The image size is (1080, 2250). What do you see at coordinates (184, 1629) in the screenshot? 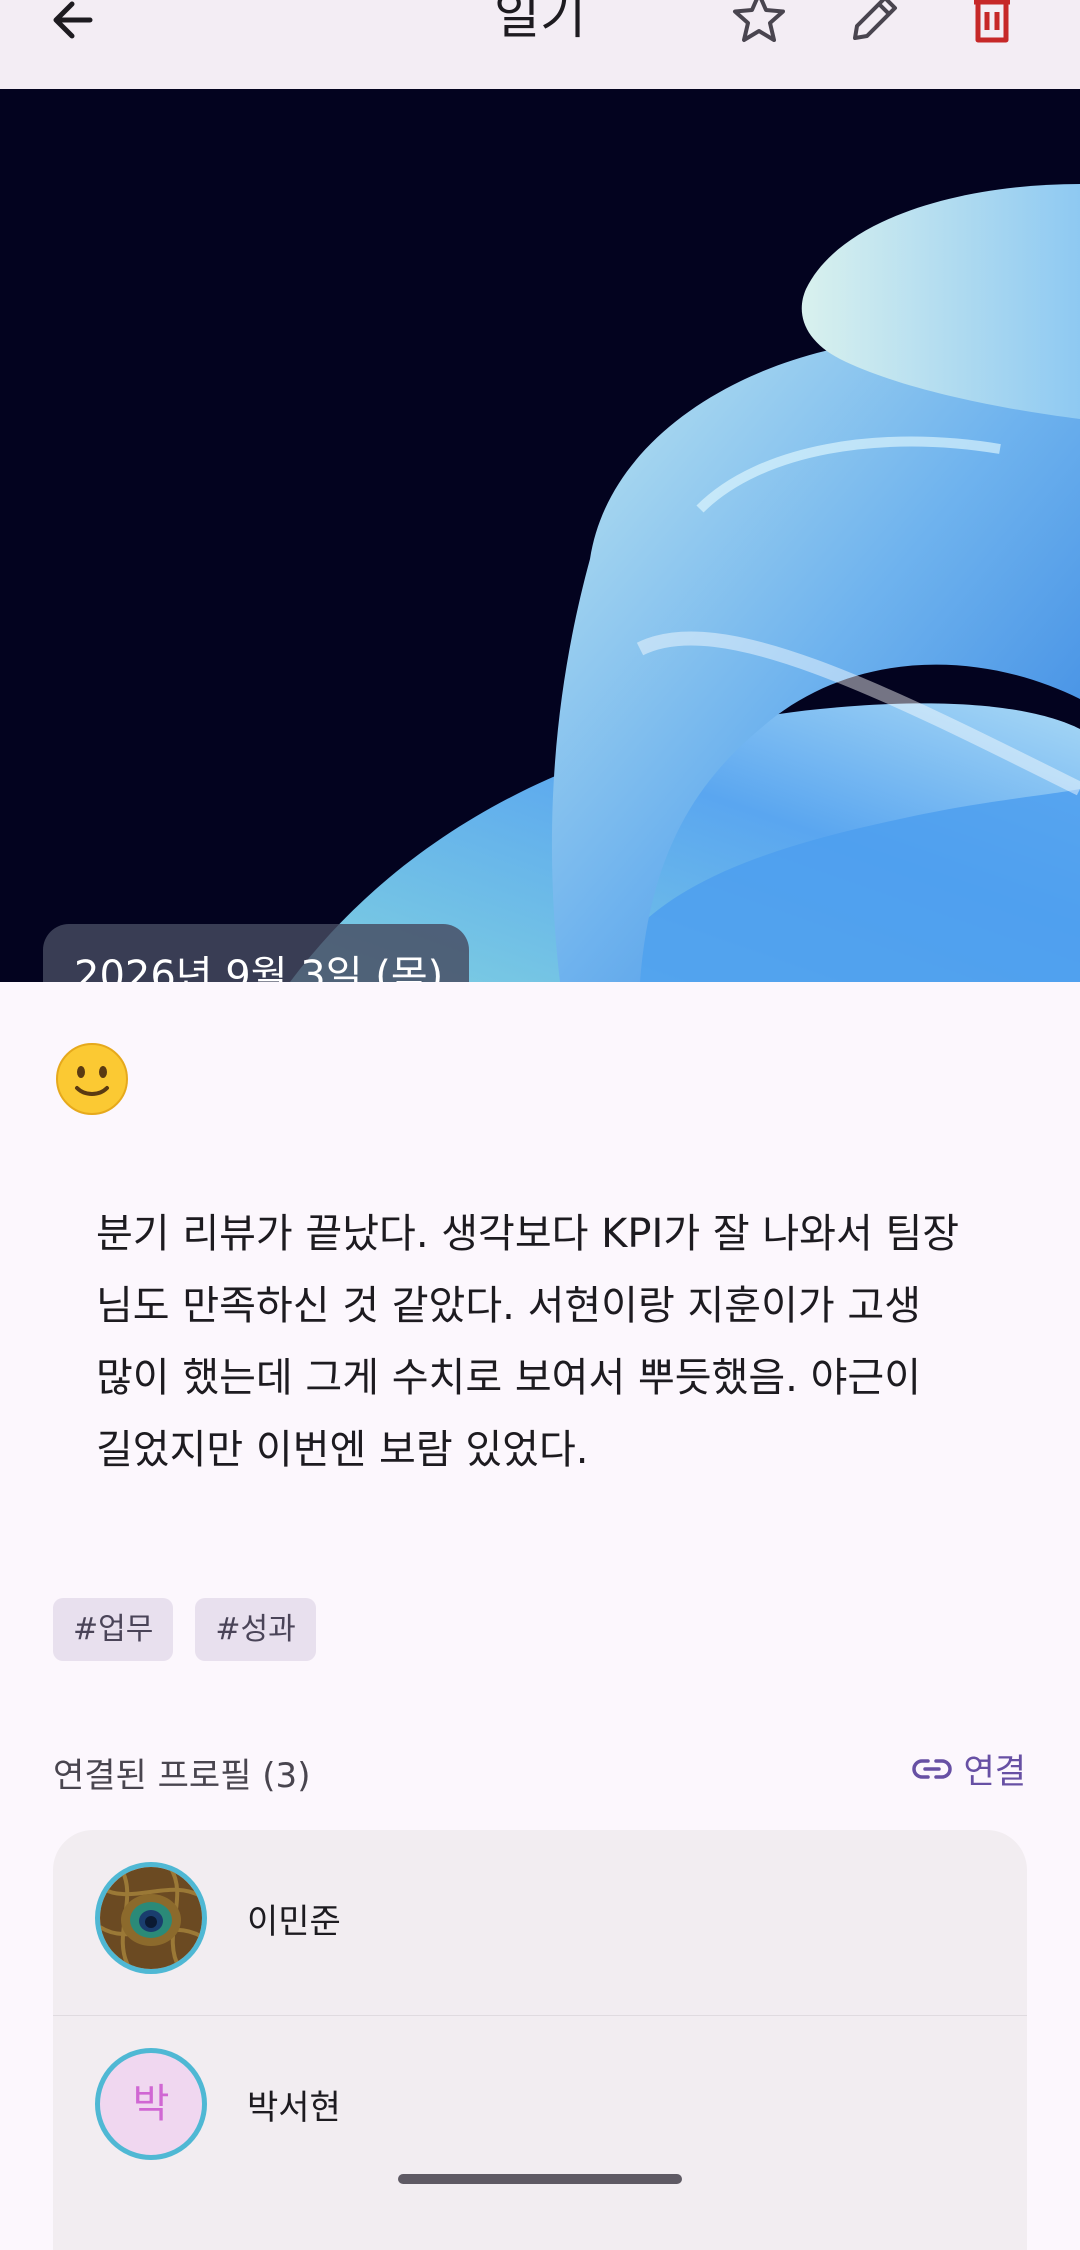
I see `tag-list: #업무 #성과` at bounding box center [184, 1629].